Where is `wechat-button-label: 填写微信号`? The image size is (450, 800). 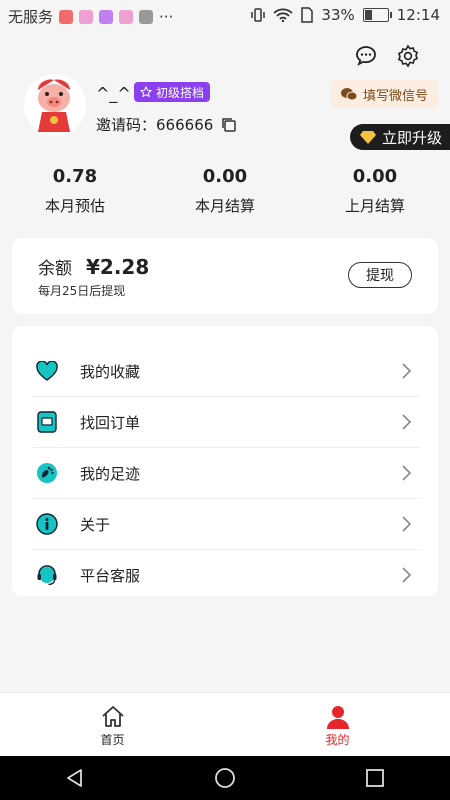 wechat-button-label: 填写微信号 is located at coordinates (395, 96).